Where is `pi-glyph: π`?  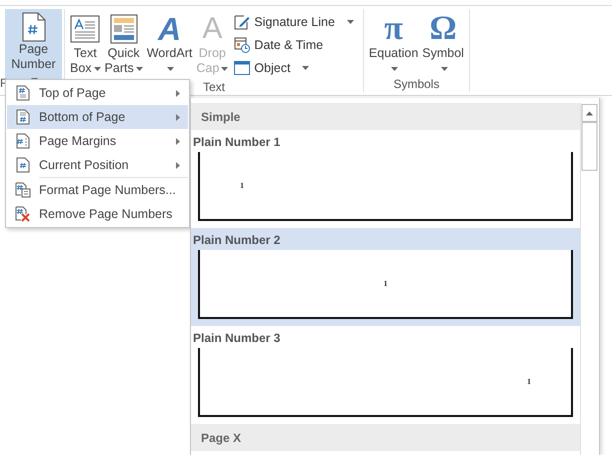
pi-glyph: π is located at coordinates (393, 29).